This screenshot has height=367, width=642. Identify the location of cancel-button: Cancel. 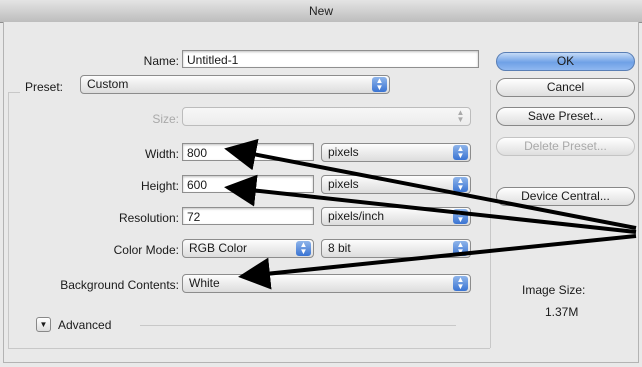
(565, 87).